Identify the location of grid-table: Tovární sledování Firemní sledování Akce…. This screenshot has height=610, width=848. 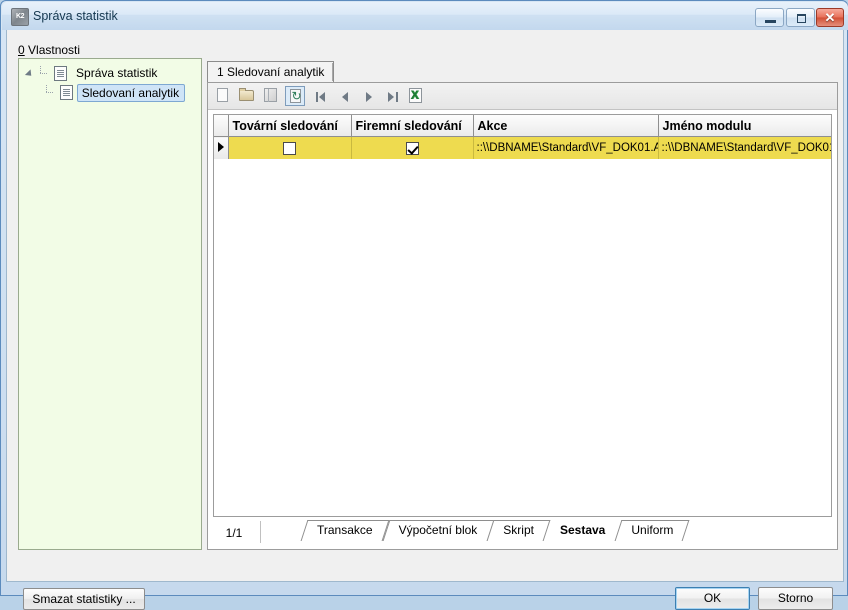
(522, 137).